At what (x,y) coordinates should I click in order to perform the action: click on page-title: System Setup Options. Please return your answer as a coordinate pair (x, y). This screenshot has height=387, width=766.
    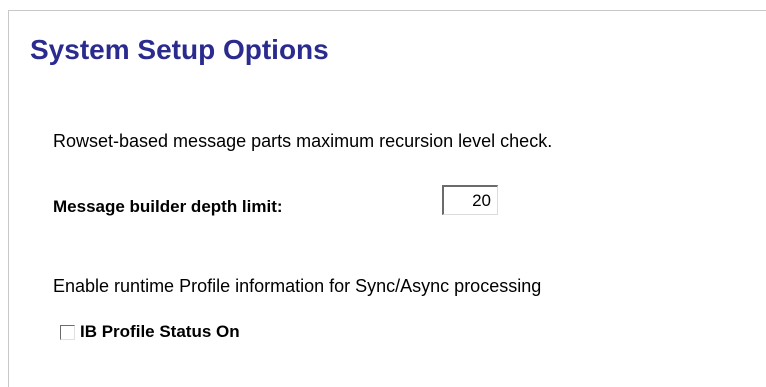
    Looking at the image, I should click on (179, 49).